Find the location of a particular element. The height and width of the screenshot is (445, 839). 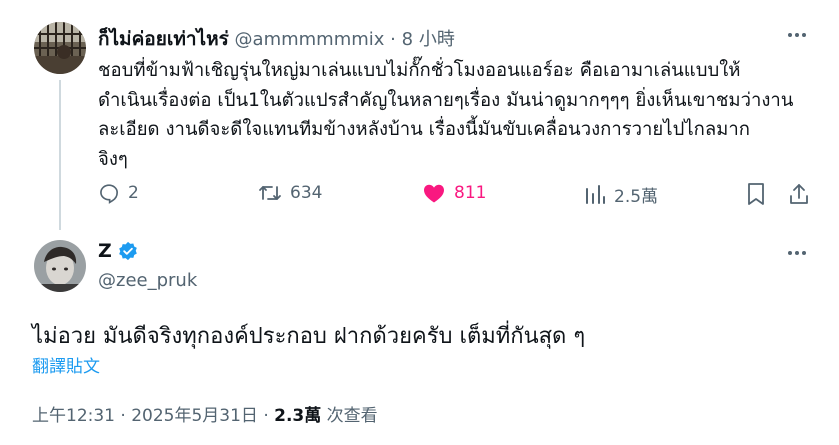

views-label: 次查看 is located at coordinates (352, 416).